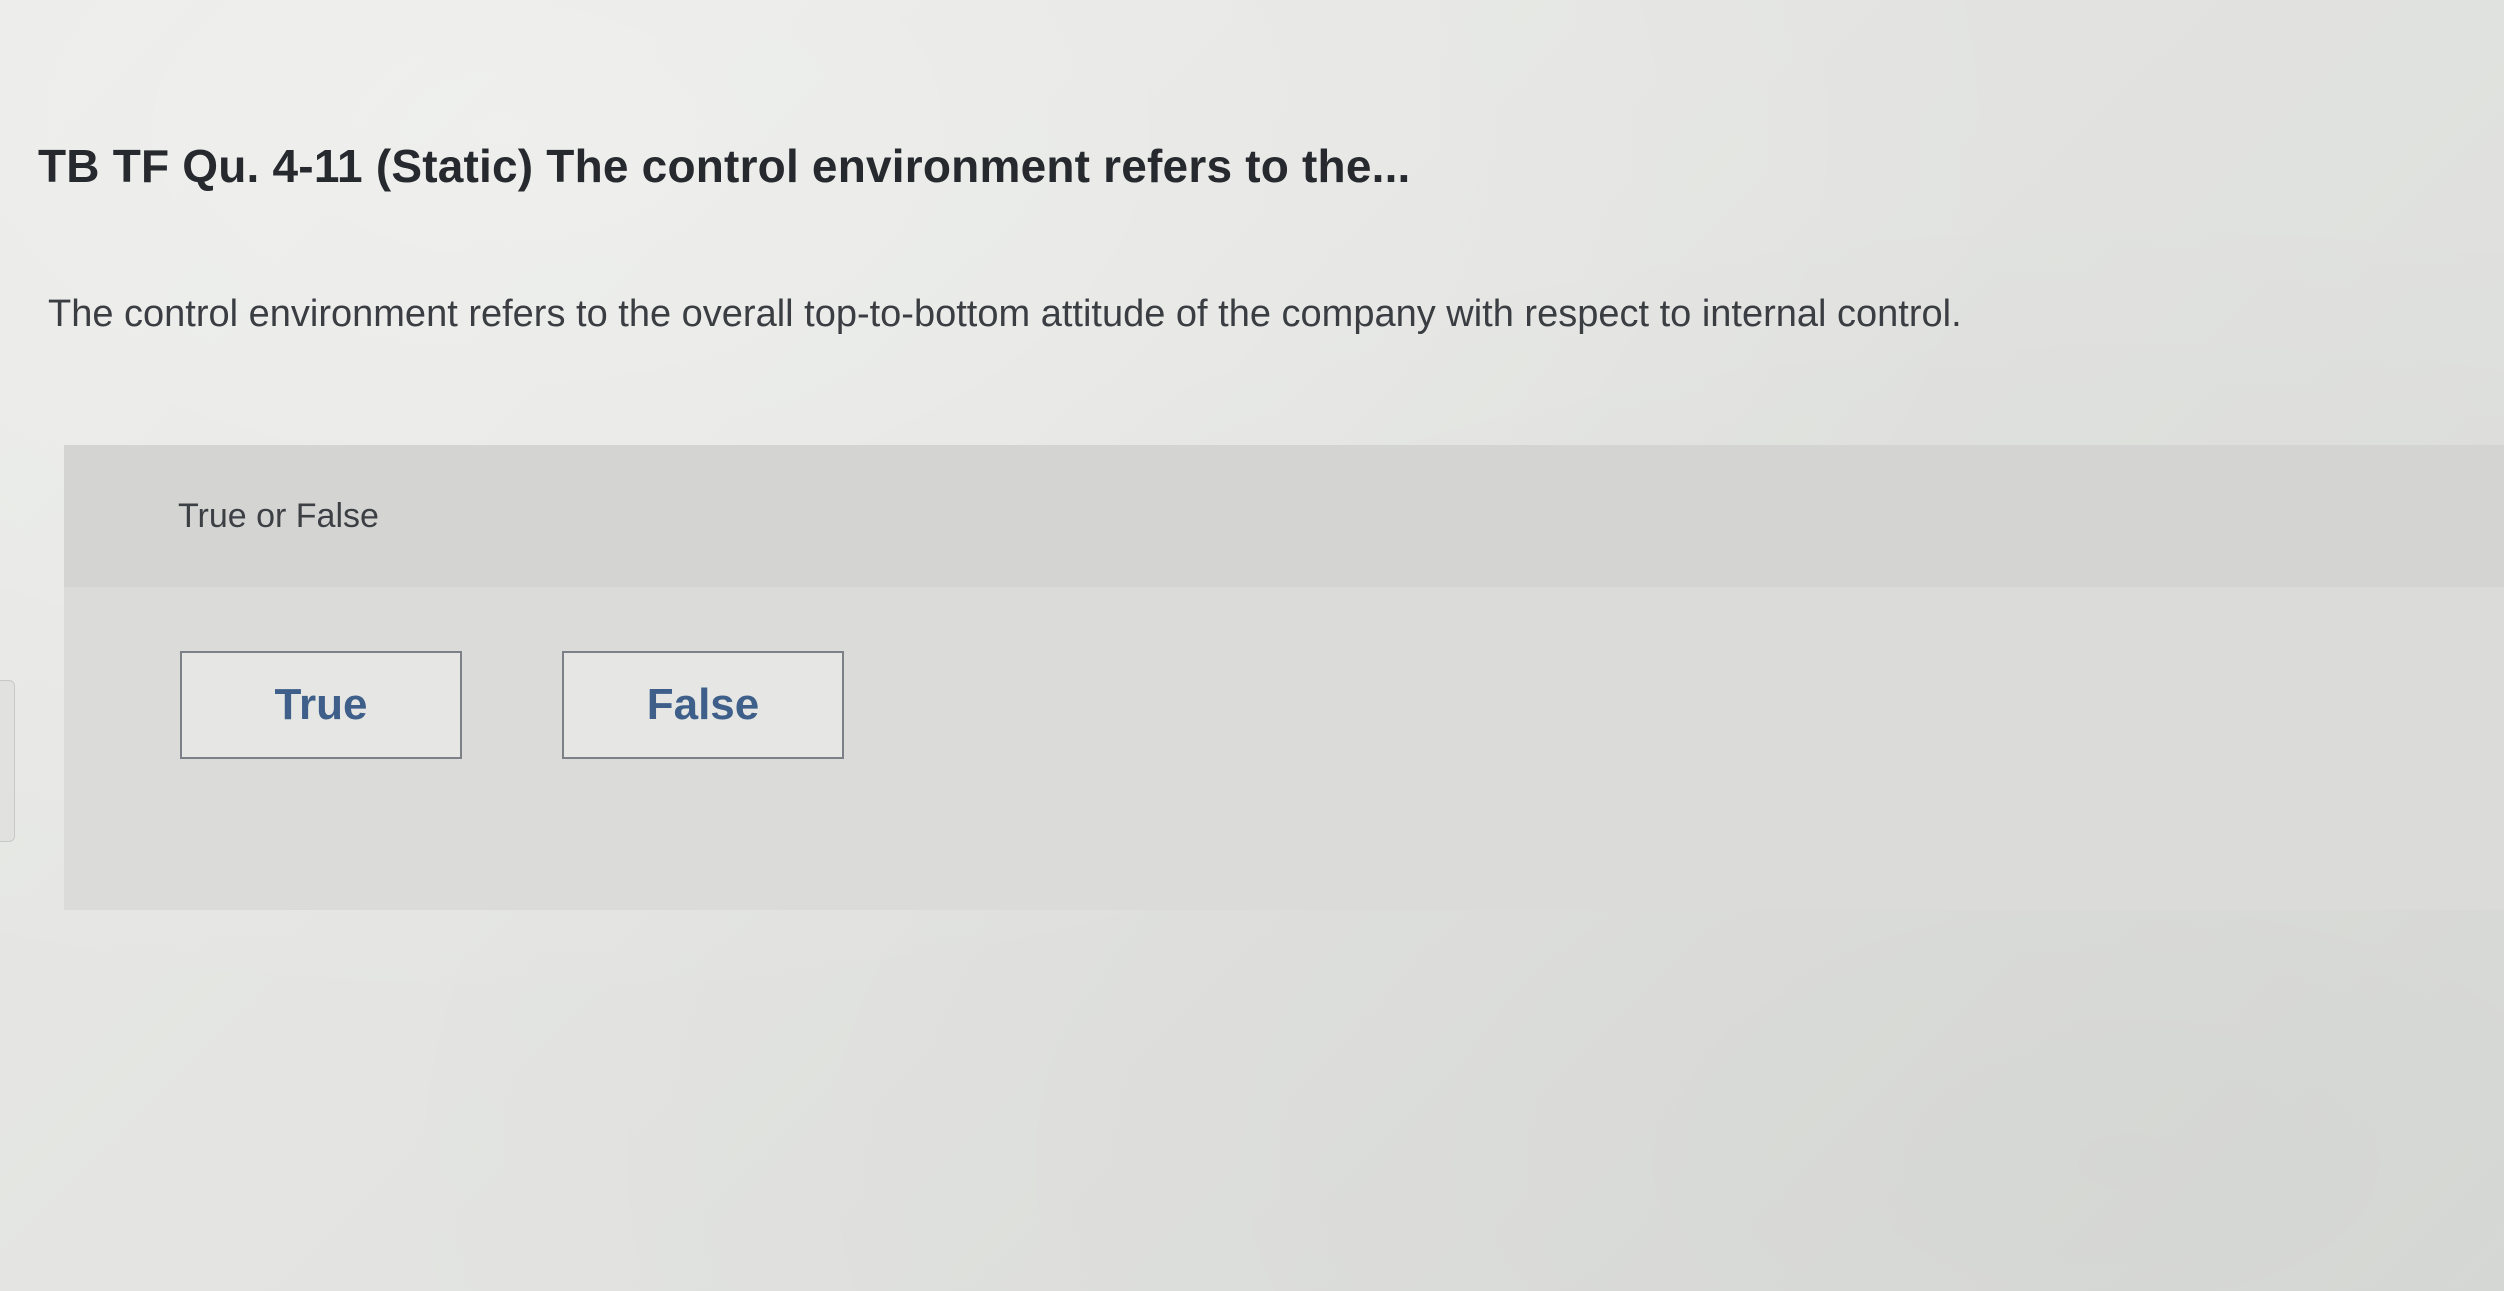 The width and height of the screenshot is (2504, 1291). I want to click on true-button: True, so click(321, 705).